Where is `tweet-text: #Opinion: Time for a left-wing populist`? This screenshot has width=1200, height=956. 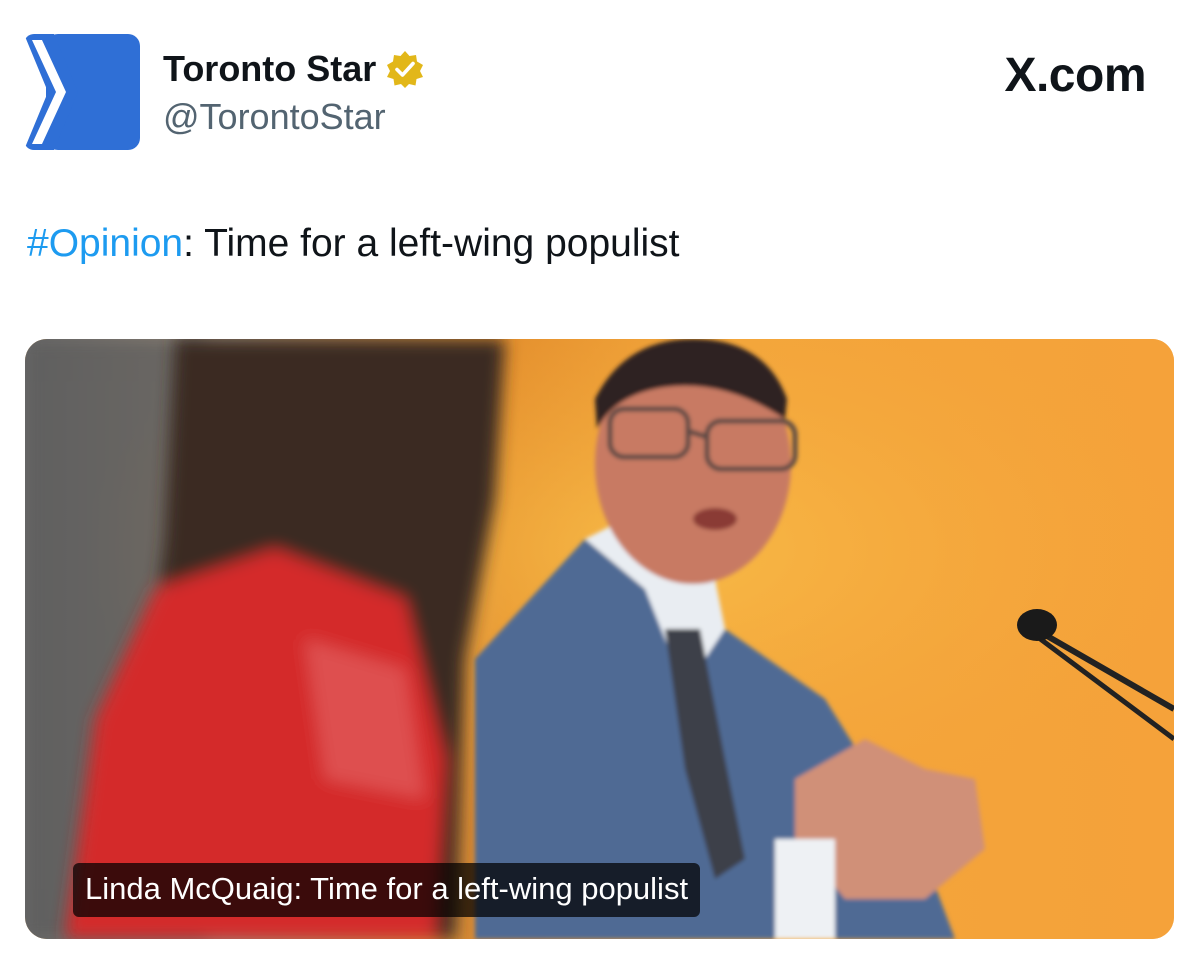 tweet-text: #Opinion: Time for a left-wing populist is located at coordinates (353, 244).